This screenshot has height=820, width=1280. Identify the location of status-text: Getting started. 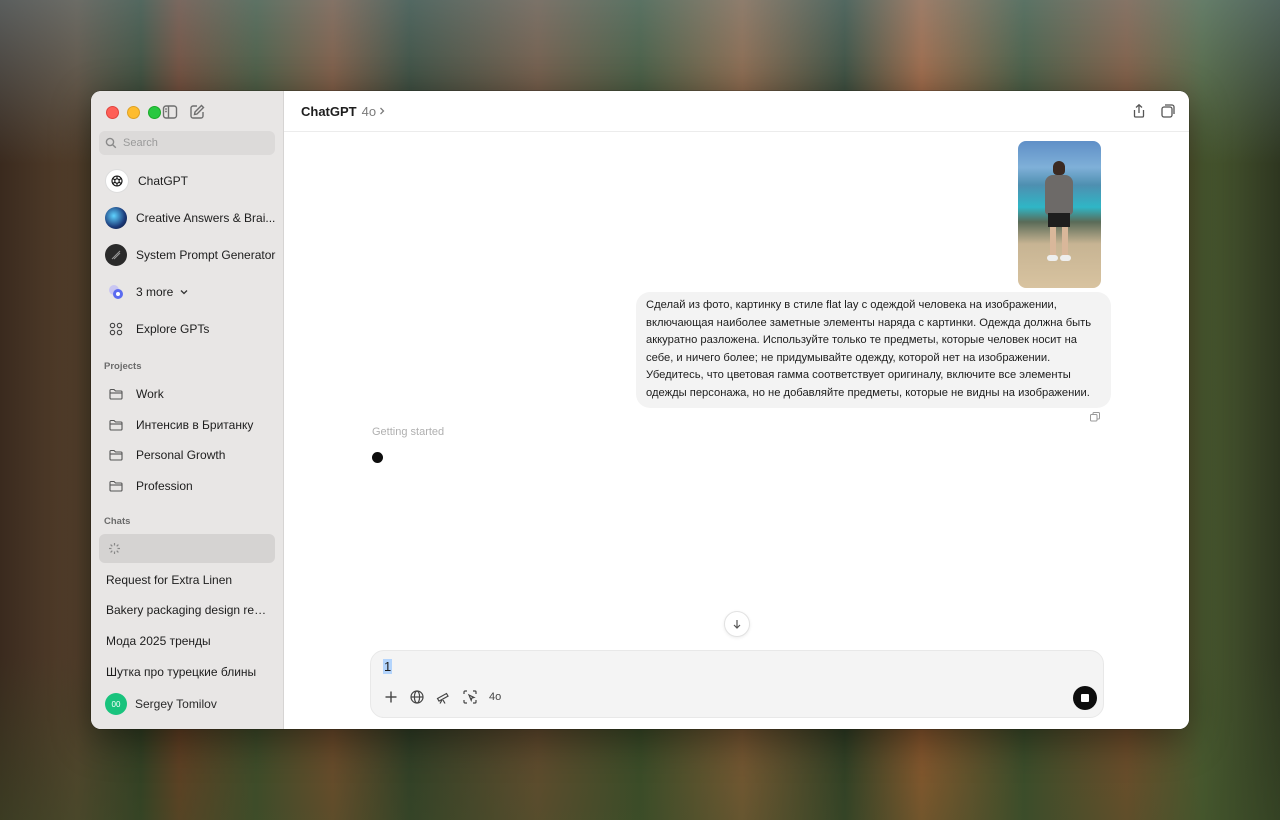
(408, 432).